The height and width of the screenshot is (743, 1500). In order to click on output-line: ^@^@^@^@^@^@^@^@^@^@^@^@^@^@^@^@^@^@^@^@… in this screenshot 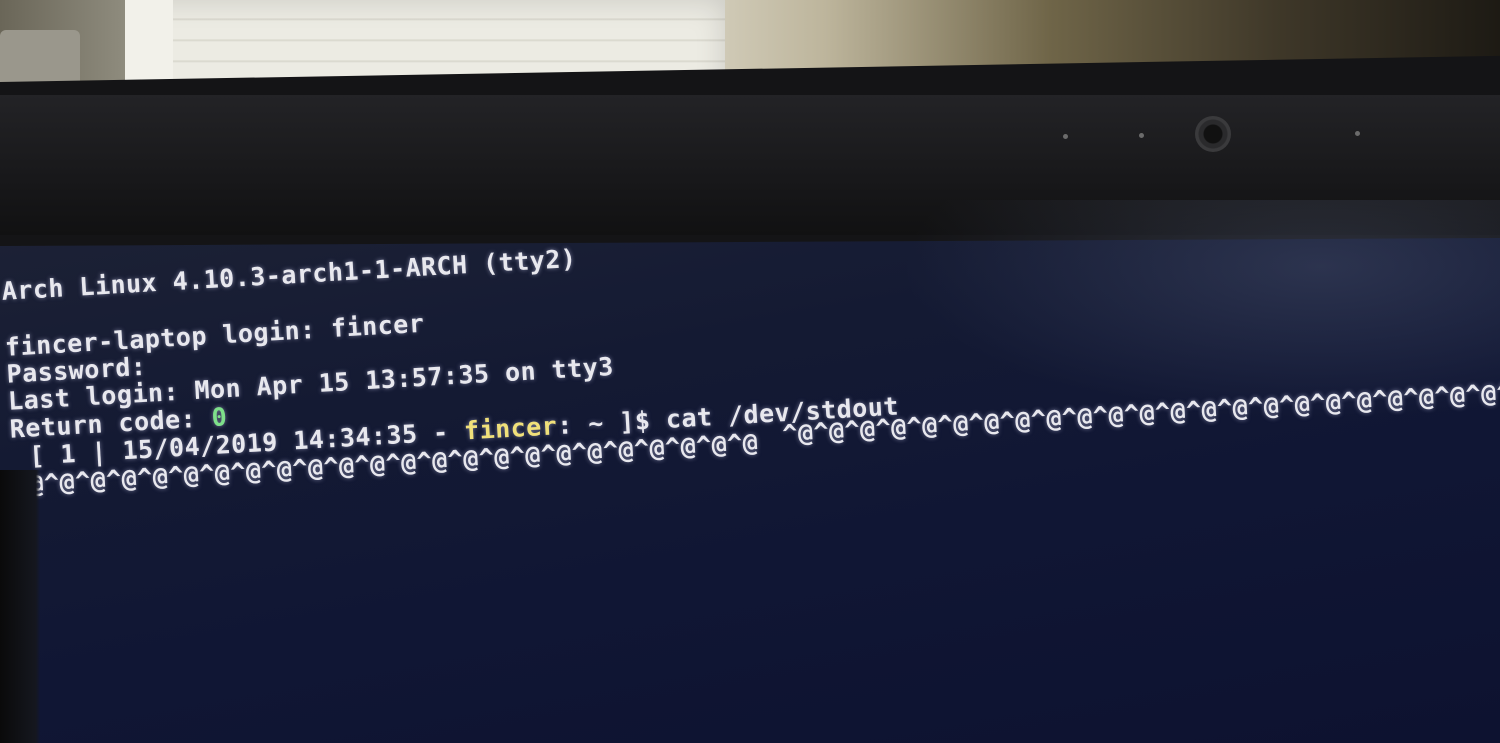, I will do `click(1140, 380)`.